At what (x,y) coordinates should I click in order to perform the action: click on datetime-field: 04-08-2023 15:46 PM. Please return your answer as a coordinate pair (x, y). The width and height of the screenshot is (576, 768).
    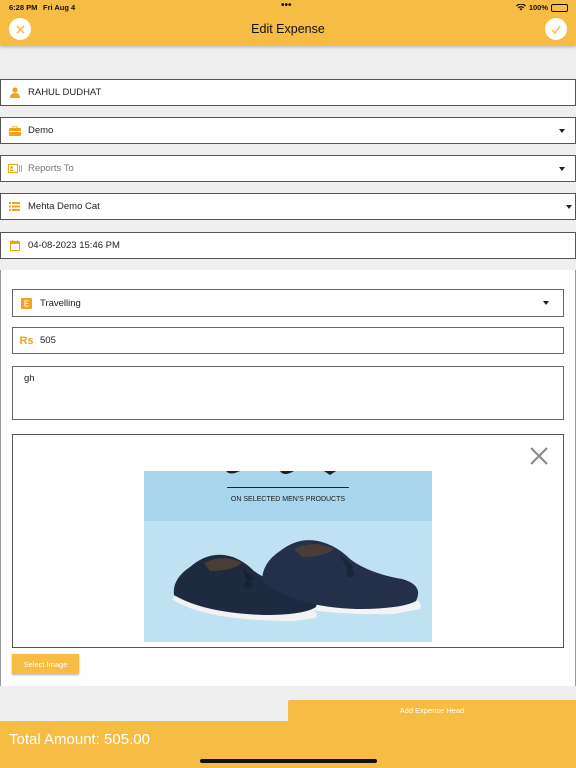
    Looking at the image, I should click on (288, 245).